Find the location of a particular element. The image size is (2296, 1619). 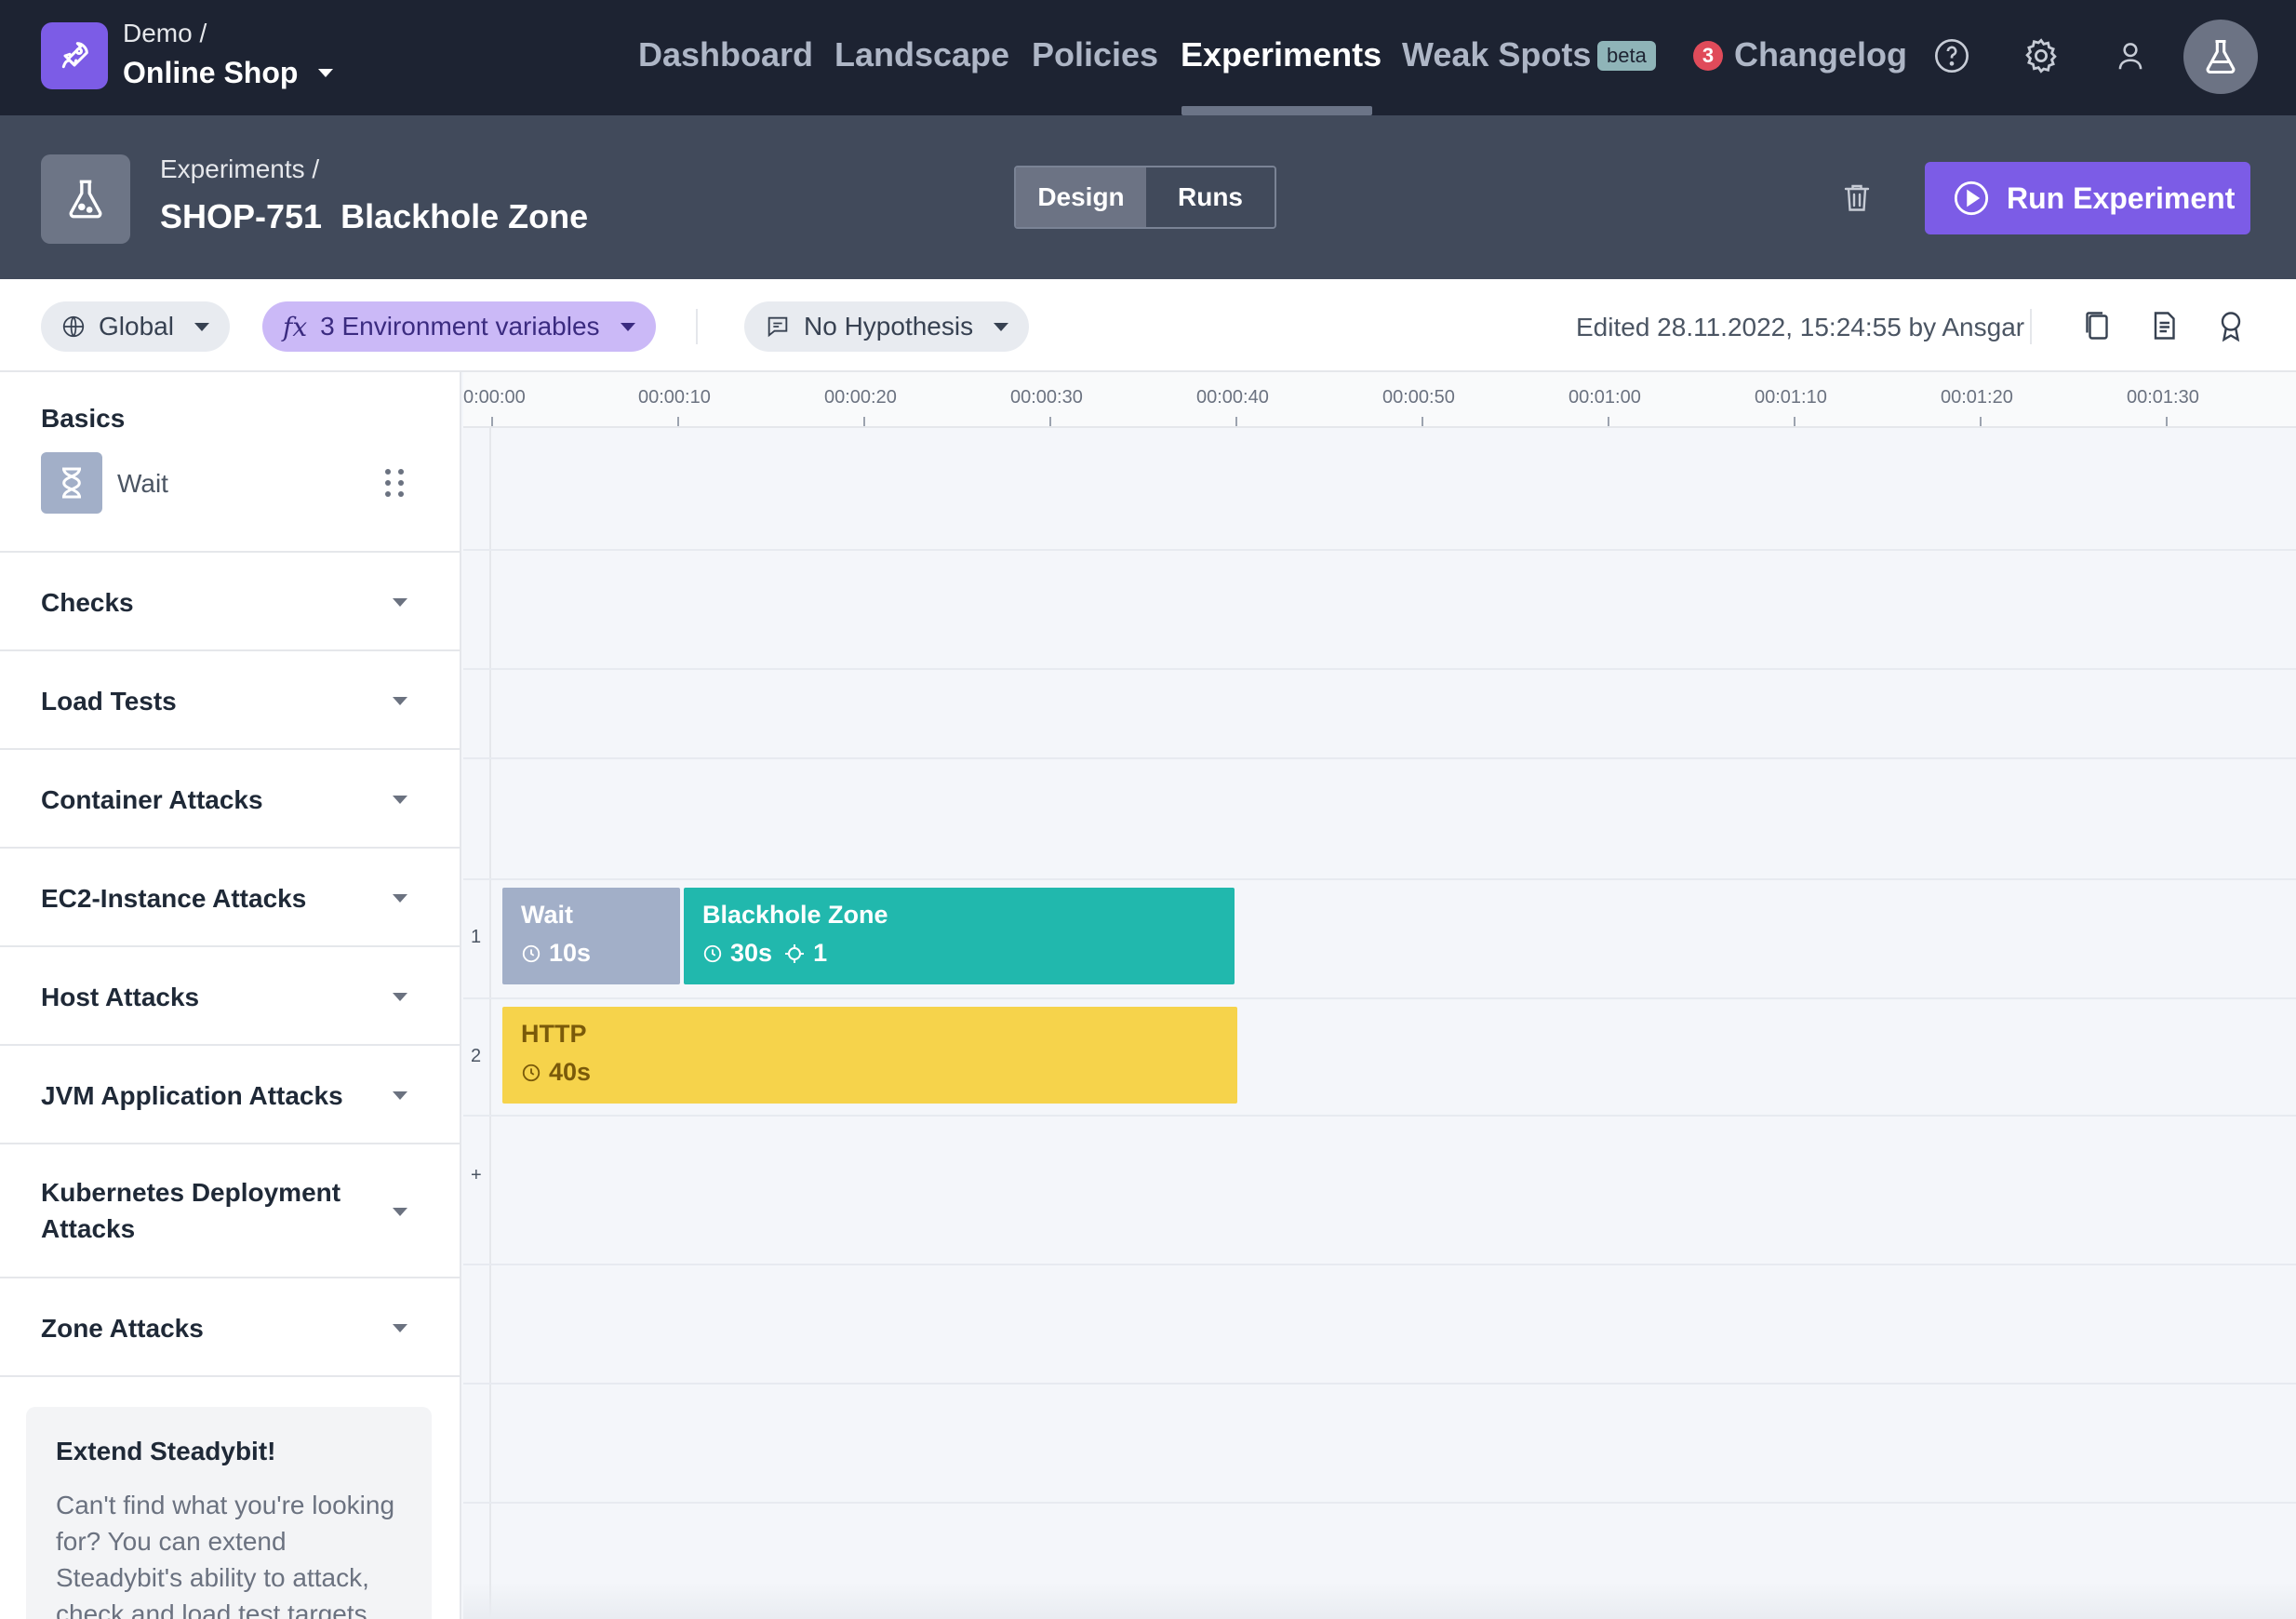

environment-value: Global is located at coordinates (136, 326).